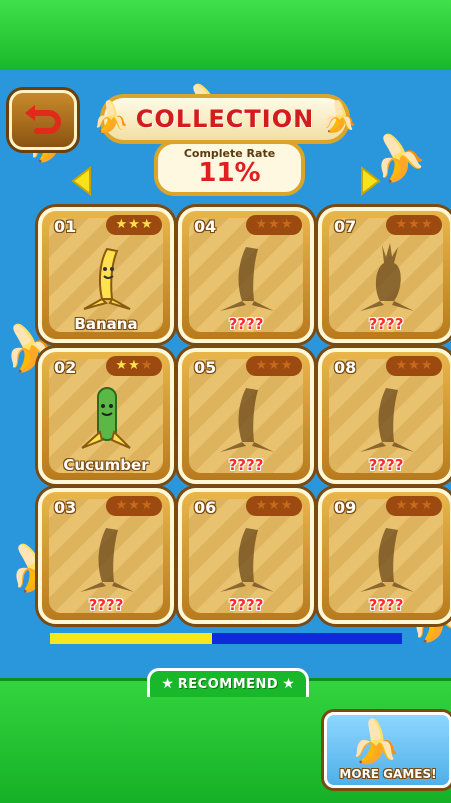 The image size is (451, 803). I want to click on cucumber-character-icon, so click(106, 418).